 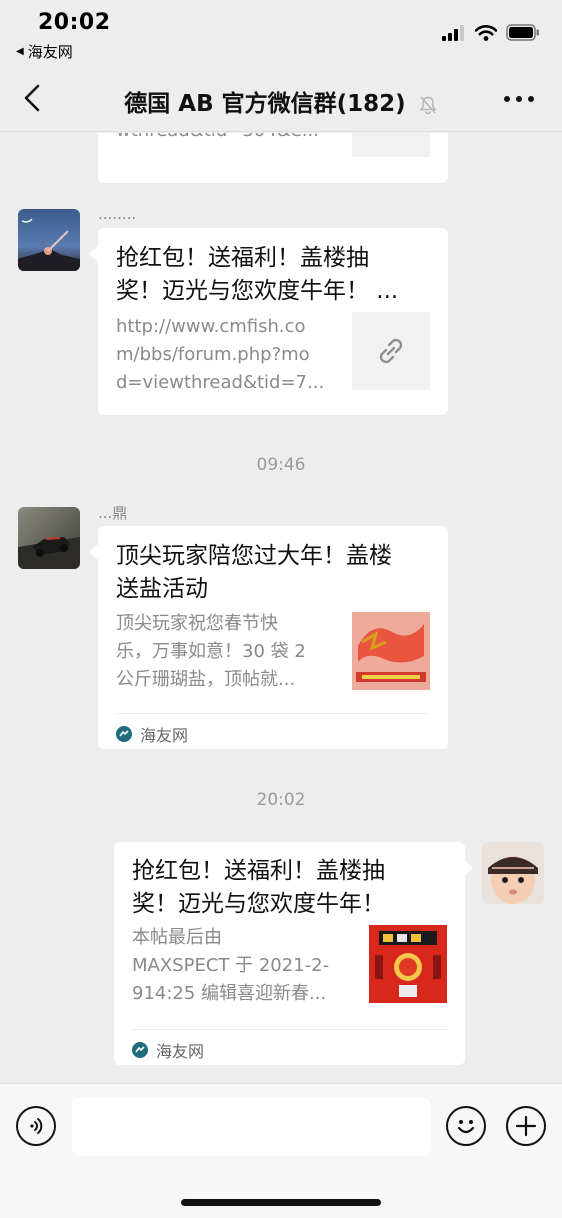 What do you see at coordinates (522, 32) in the screenshot?
I see `battery-icon` at bounding box center [522, 32].